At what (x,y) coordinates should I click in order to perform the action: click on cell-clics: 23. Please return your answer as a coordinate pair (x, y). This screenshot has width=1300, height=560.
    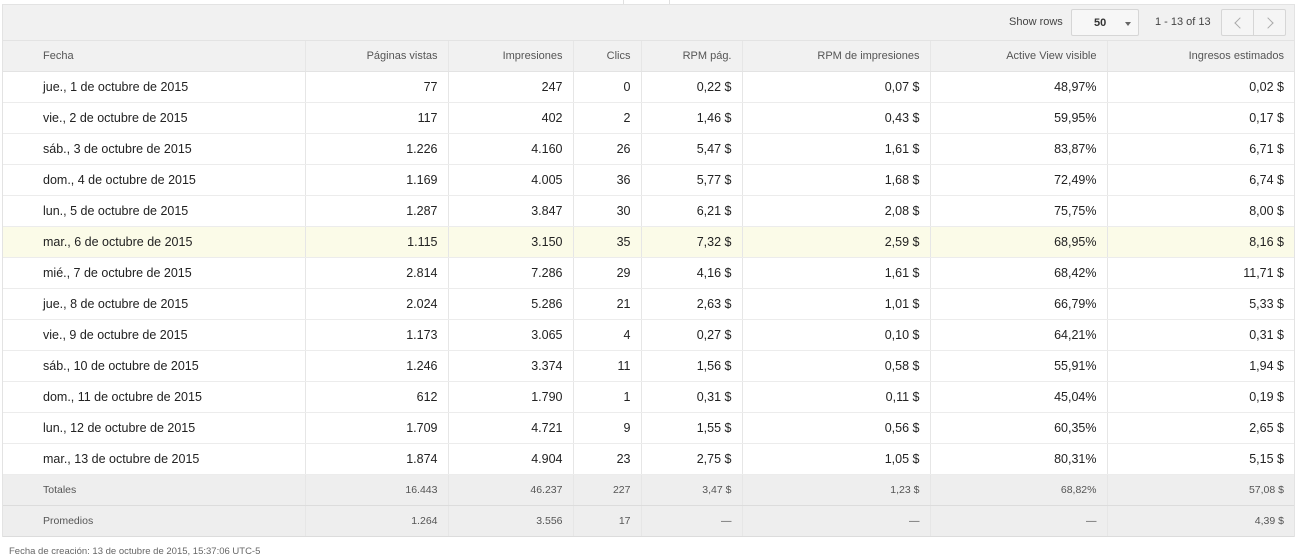
    Looking at the image, I should click on (607, 459).